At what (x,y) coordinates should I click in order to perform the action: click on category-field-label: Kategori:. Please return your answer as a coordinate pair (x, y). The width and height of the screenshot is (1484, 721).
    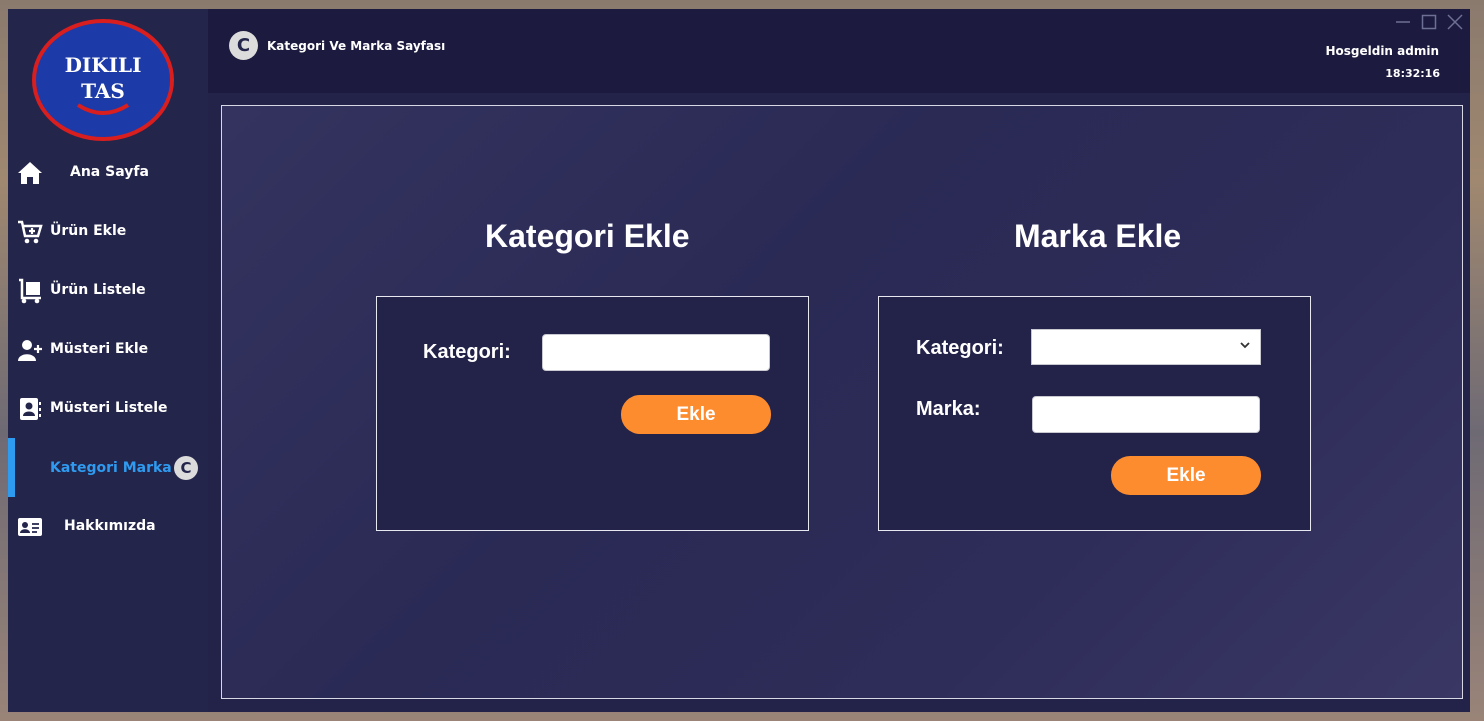
    Looking at the image, I should click on (467, 352).